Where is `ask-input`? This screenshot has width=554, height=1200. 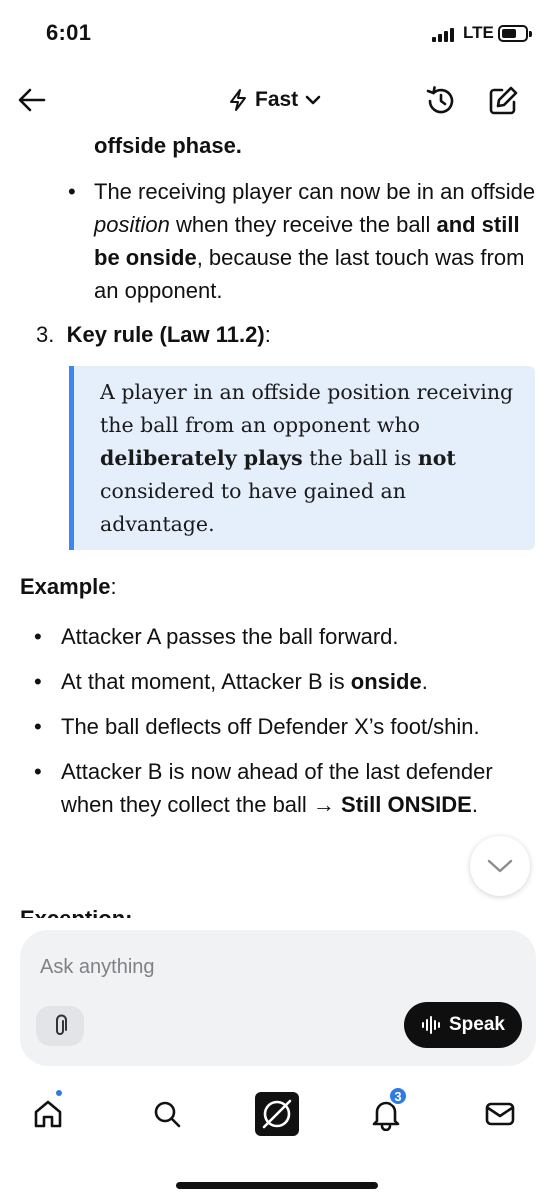
ask-input is located at coordinates (275, 967).